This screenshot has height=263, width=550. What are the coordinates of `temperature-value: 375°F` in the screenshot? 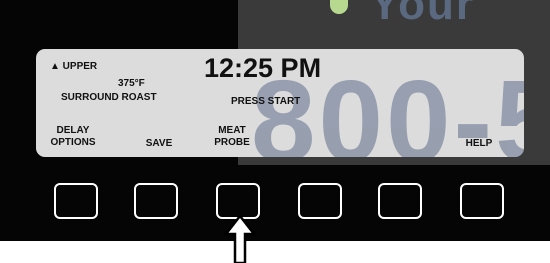 It's located at (131, 83).